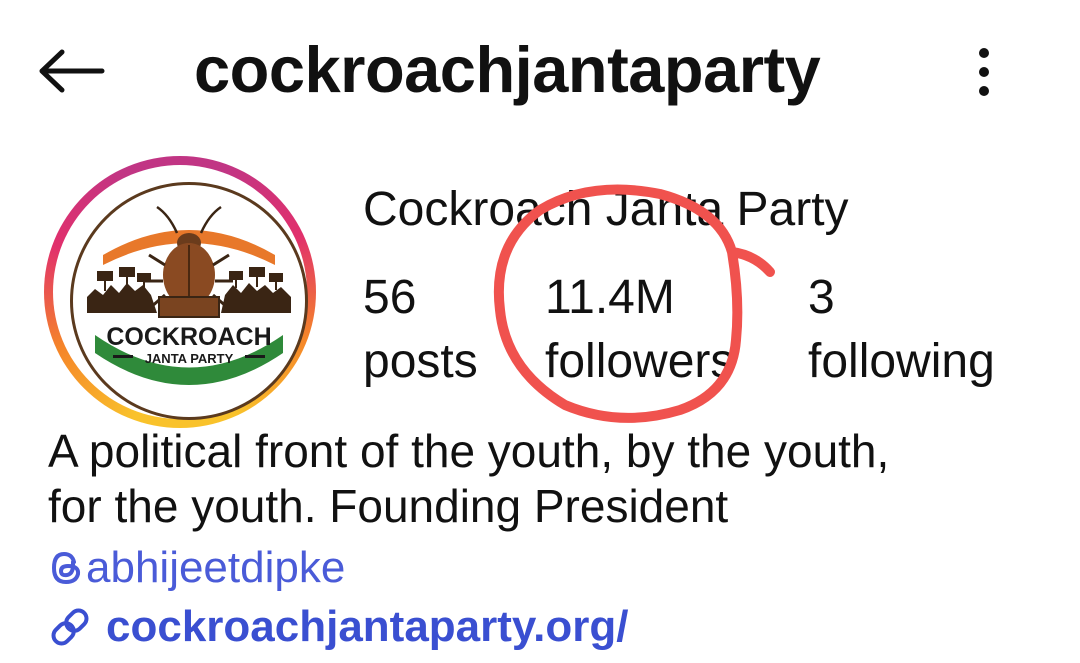 Image resolution: width=1080 pixels, height=663 pixels. Describe the element at coordinates (821, 297) in the screenshot. I see `following-count: 3` at that location.